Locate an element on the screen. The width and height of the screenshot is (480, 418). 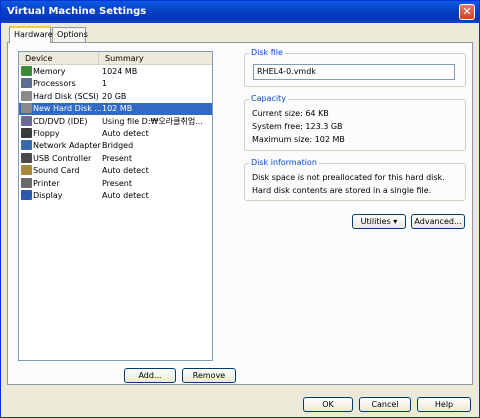
help-button: Help is located at coordinates (444, 404).